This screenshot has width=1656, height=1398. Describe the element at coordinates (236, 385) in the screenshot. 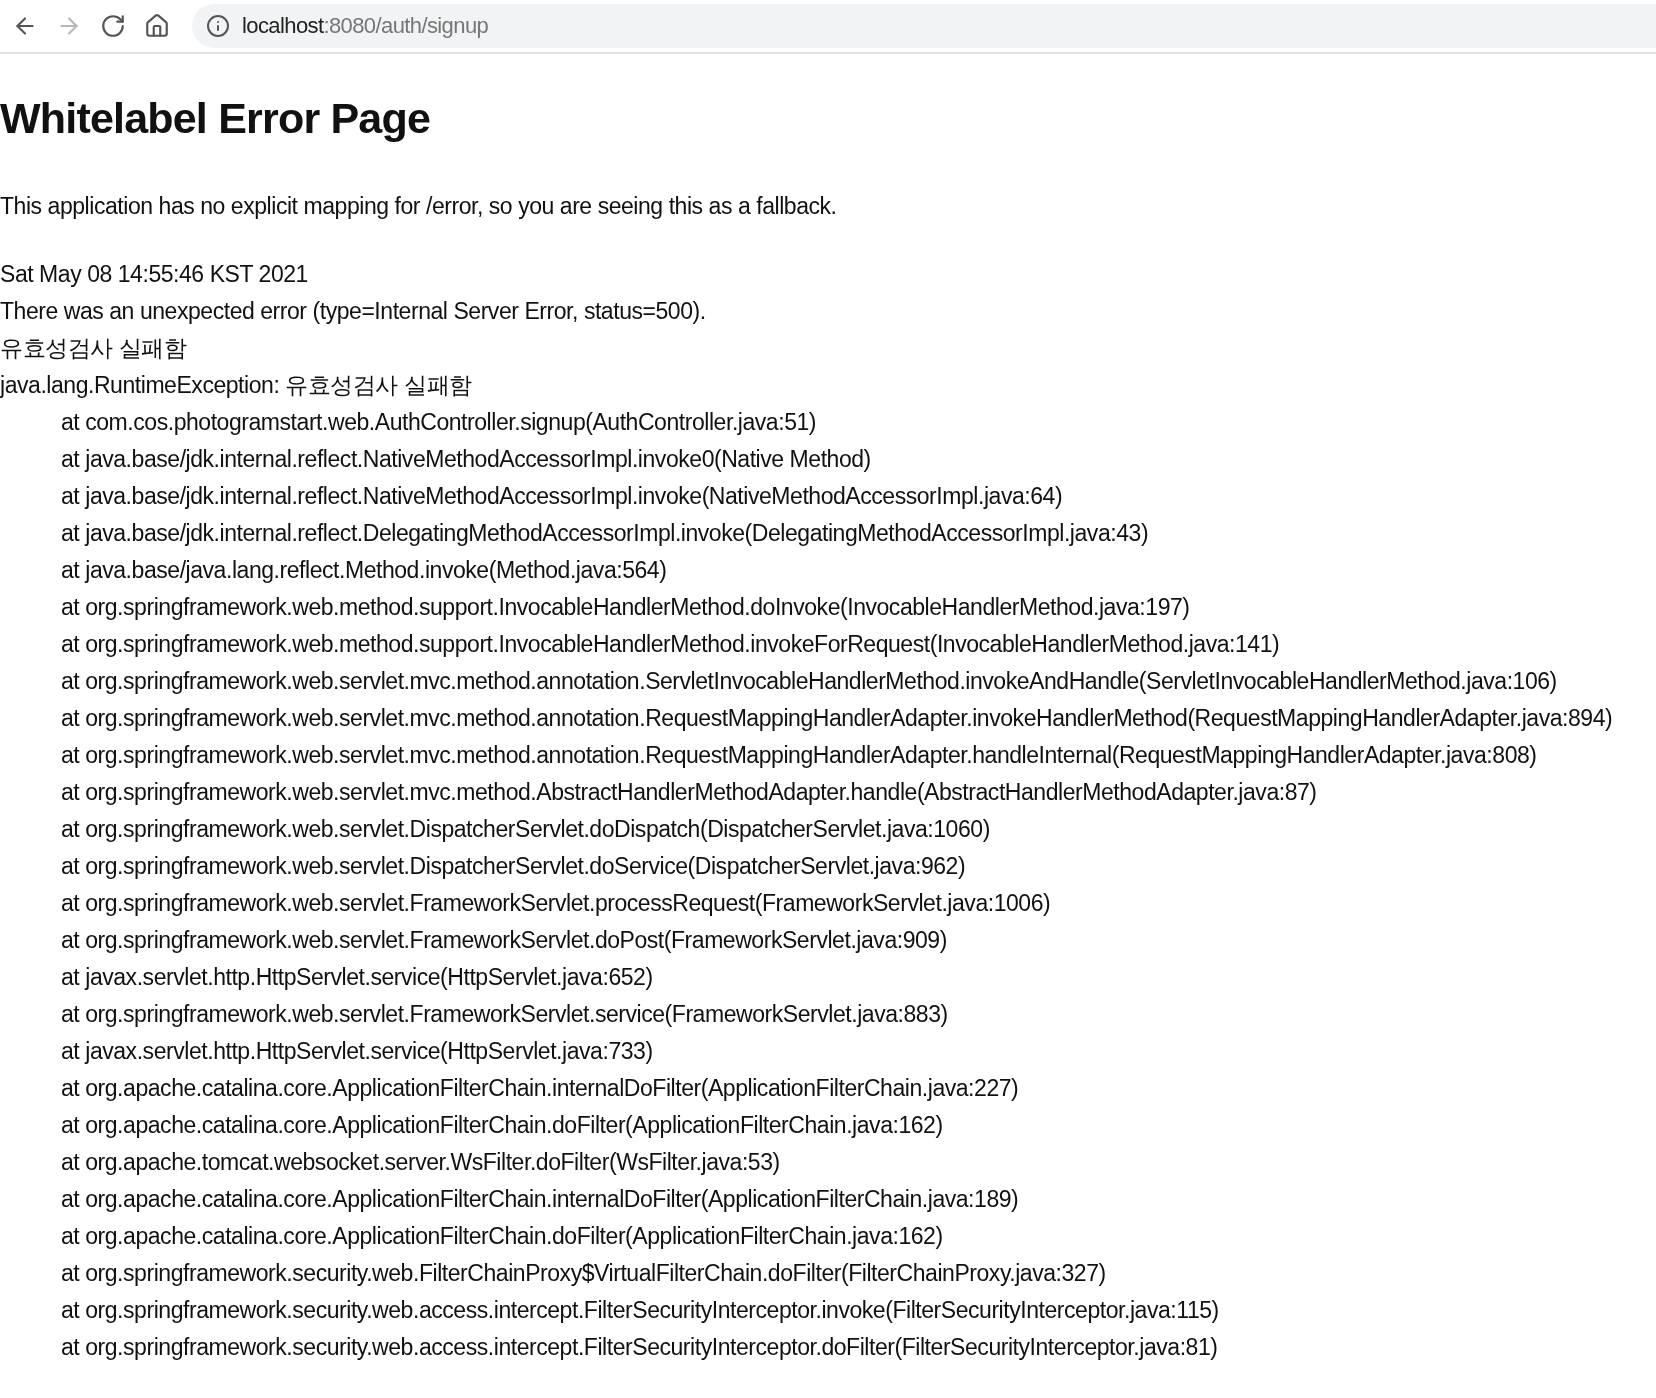

I see `exception-text: java.lang.RuntimeException: 유효성검사 실패함` at that location.